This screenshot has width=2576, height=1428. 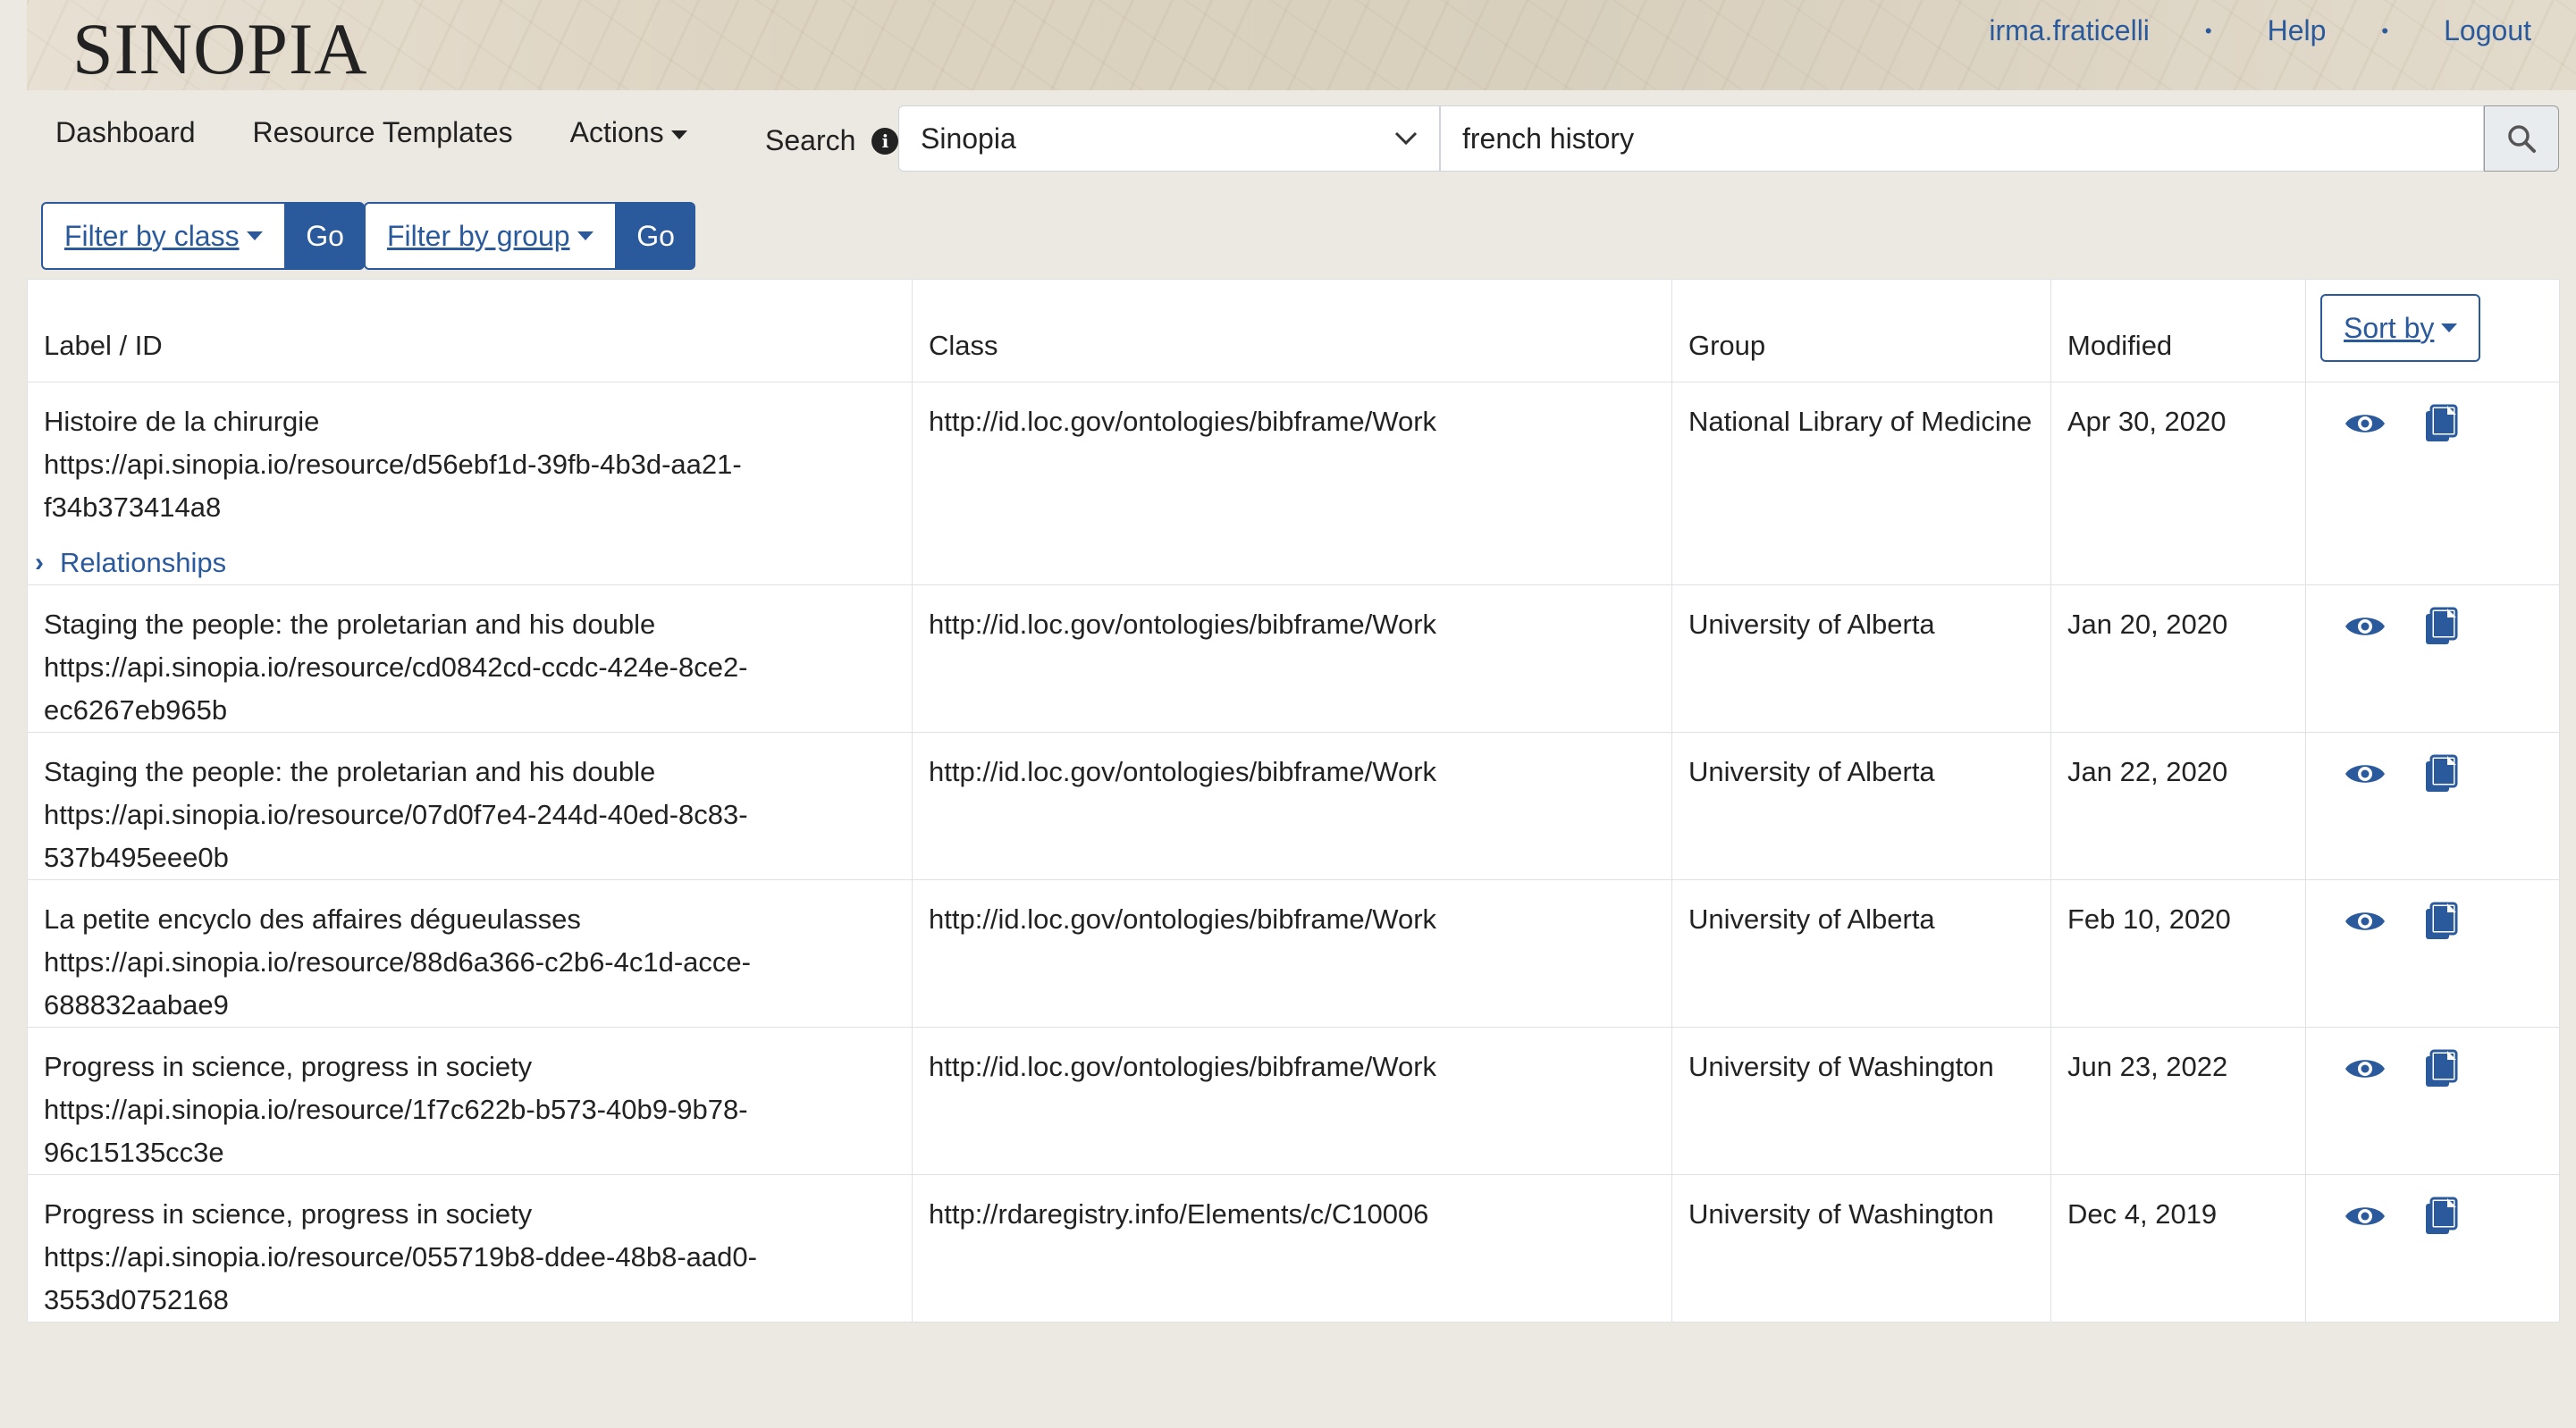 I want to click on sort-by-dropdown: Sort by, so click(x=2401, y=328).